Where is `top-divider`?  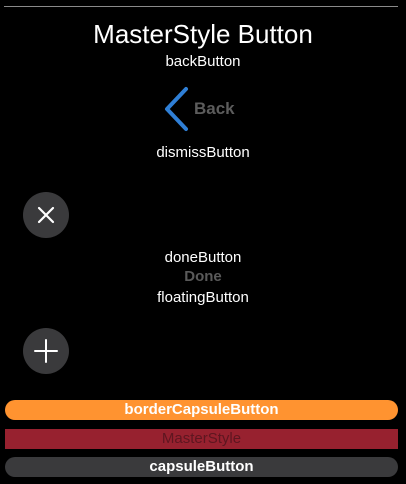
top-divider is located at coordinates (201, 6).